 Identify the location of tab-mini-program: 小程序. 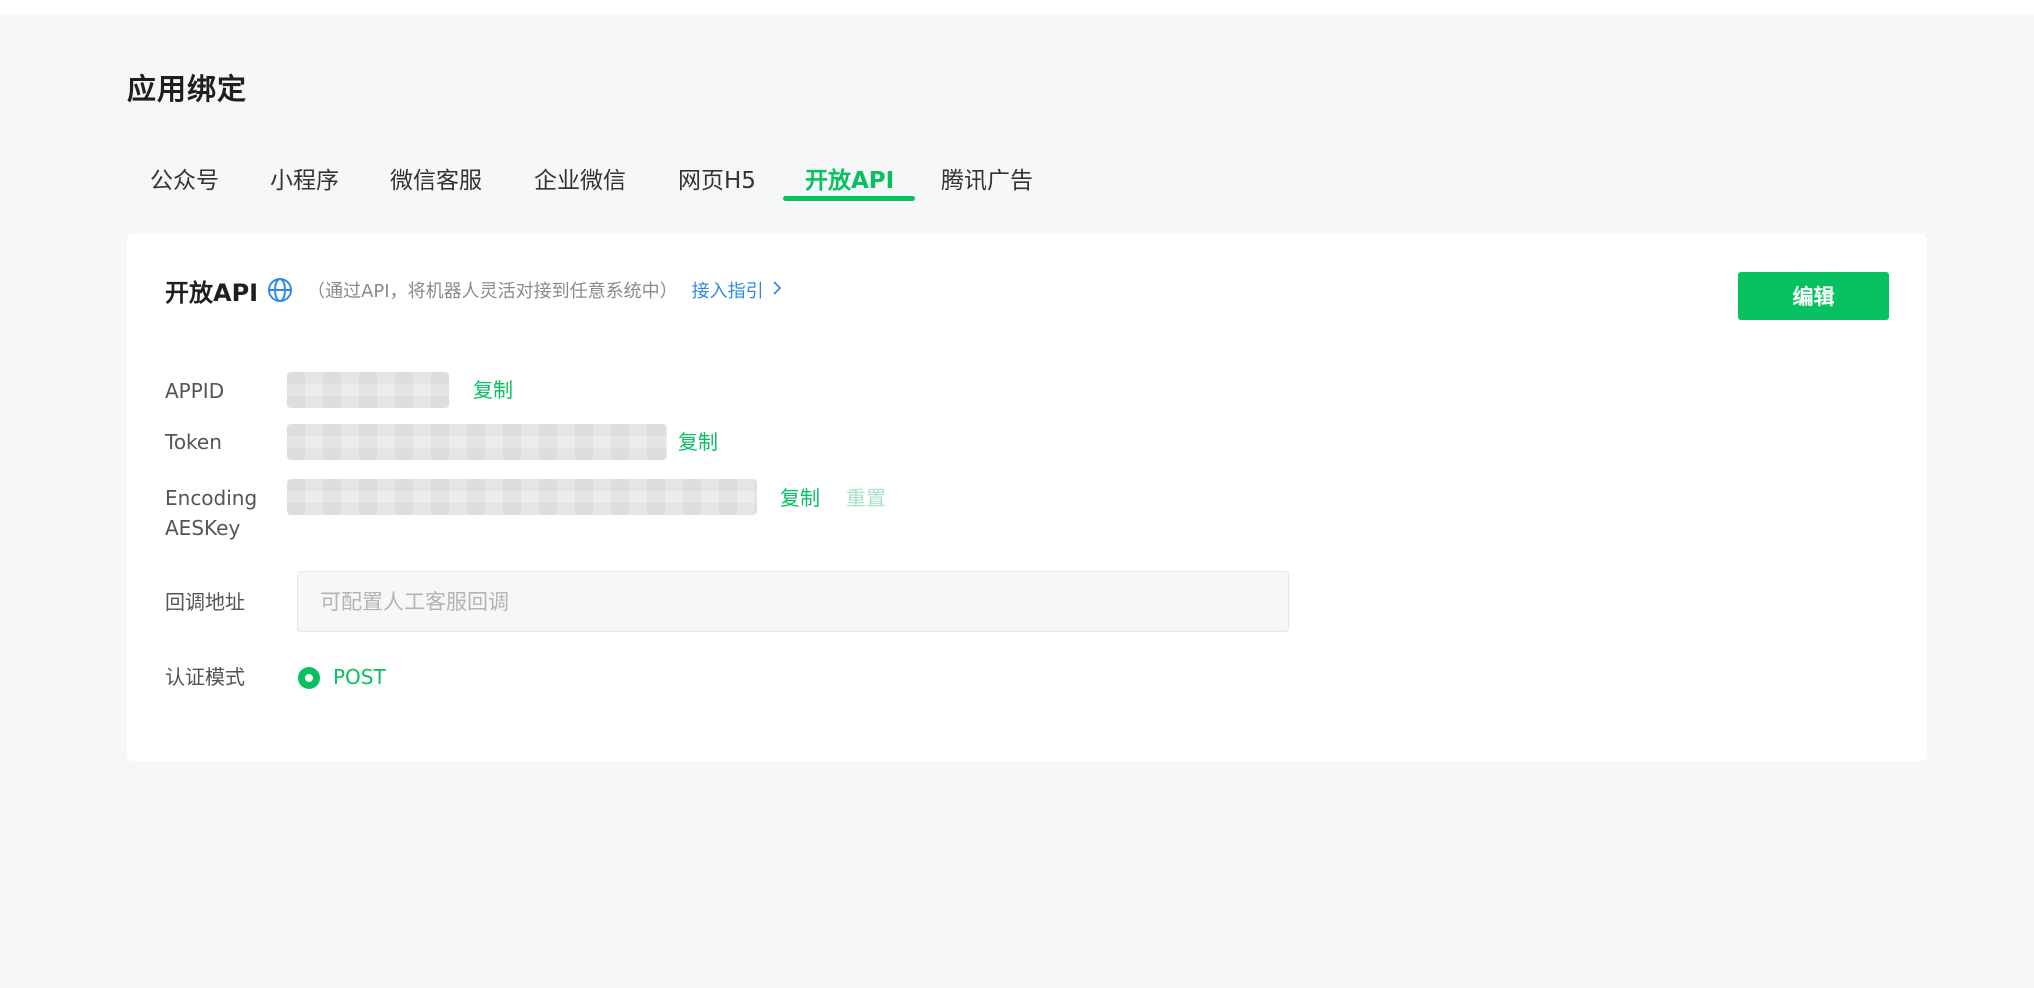
(304, 183).